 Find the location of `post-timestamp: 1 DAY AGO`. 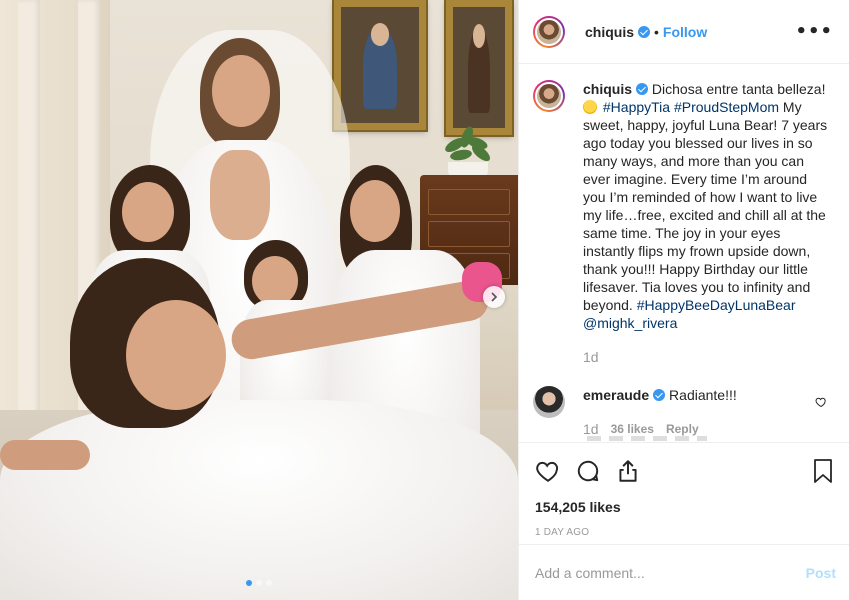

post-timestamp: 1 DAY AGO is located at coordinates (685, 532).